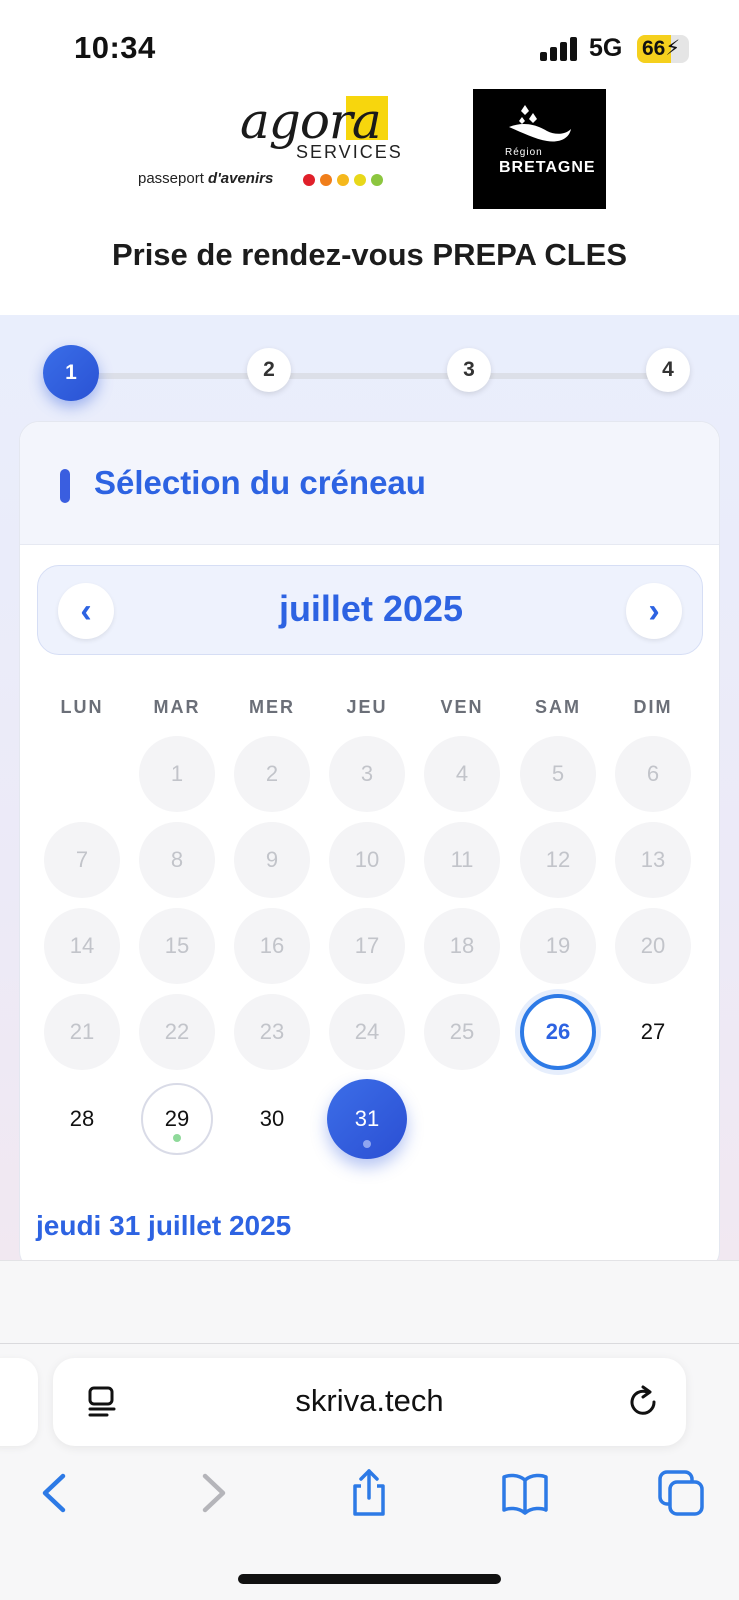  Describe the element at coordinates (82, 946) in the screenshot. I see `calendar-day-14: 14` at that location.